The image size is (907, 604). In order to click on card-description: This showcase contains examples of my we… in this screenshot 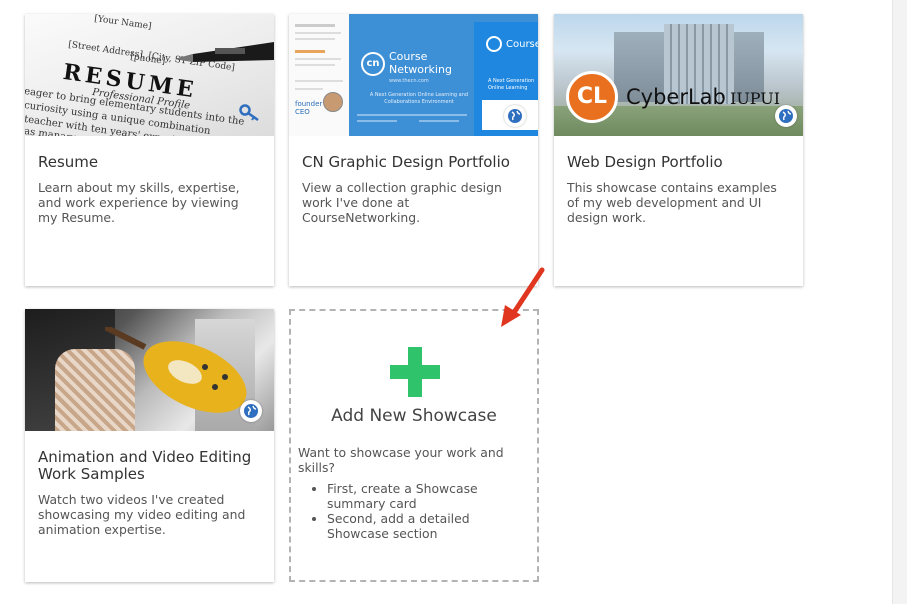, I will do `click(672, 202)`.